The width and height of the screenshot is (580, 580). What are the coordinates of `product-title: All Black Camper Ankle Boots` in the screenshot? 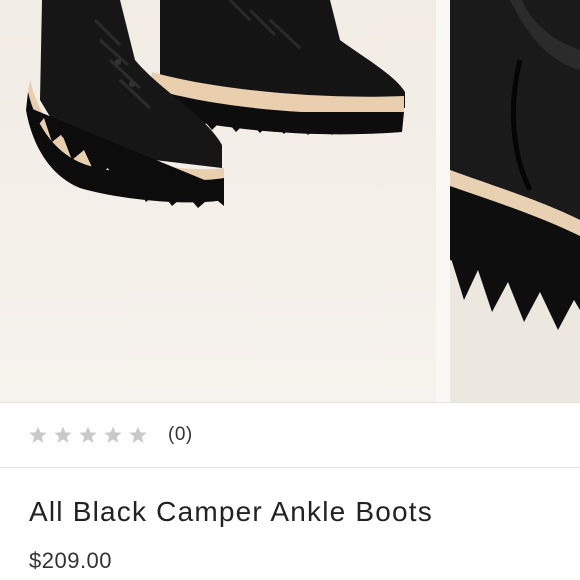 It's located at (231, 511).